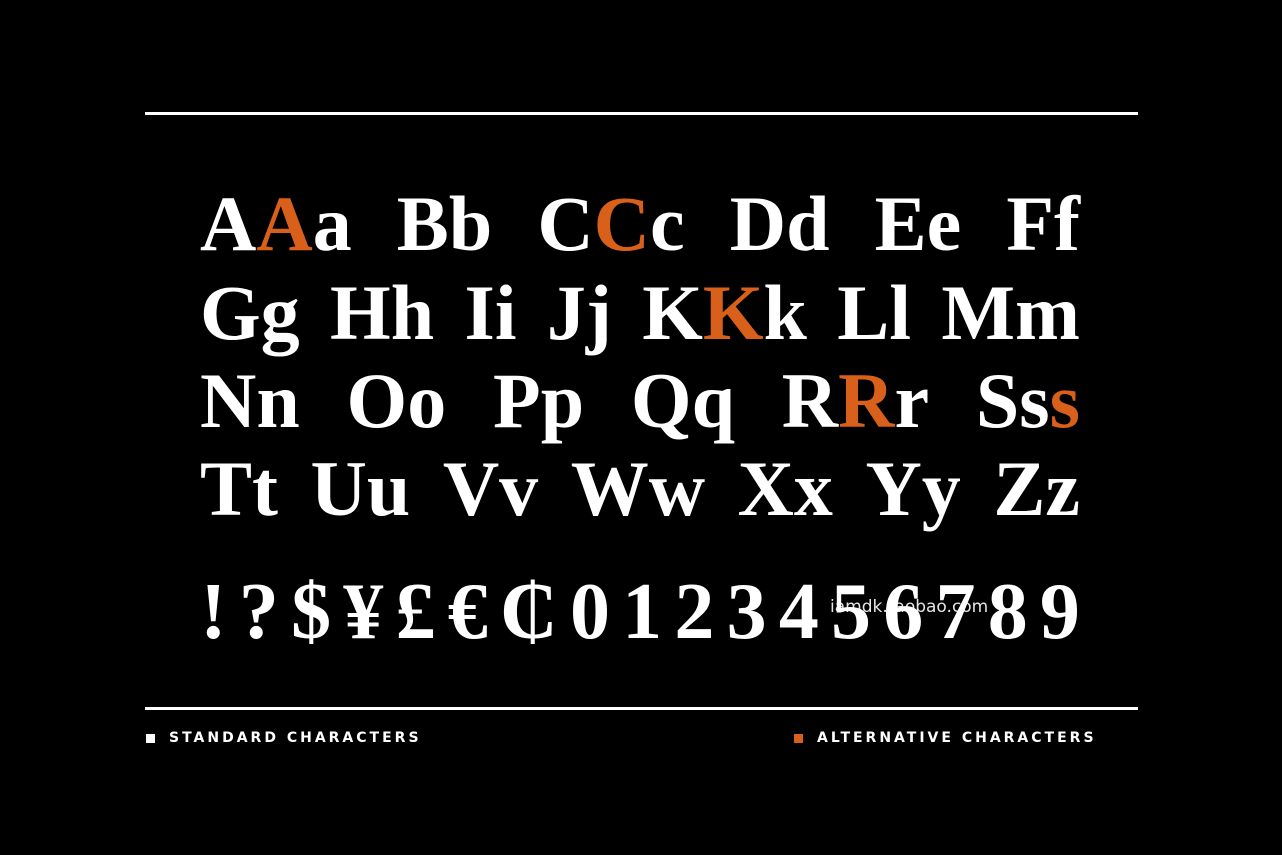  I want to click on legend-standard-label: STANDARD CHARACTERS, so click(295, 738).